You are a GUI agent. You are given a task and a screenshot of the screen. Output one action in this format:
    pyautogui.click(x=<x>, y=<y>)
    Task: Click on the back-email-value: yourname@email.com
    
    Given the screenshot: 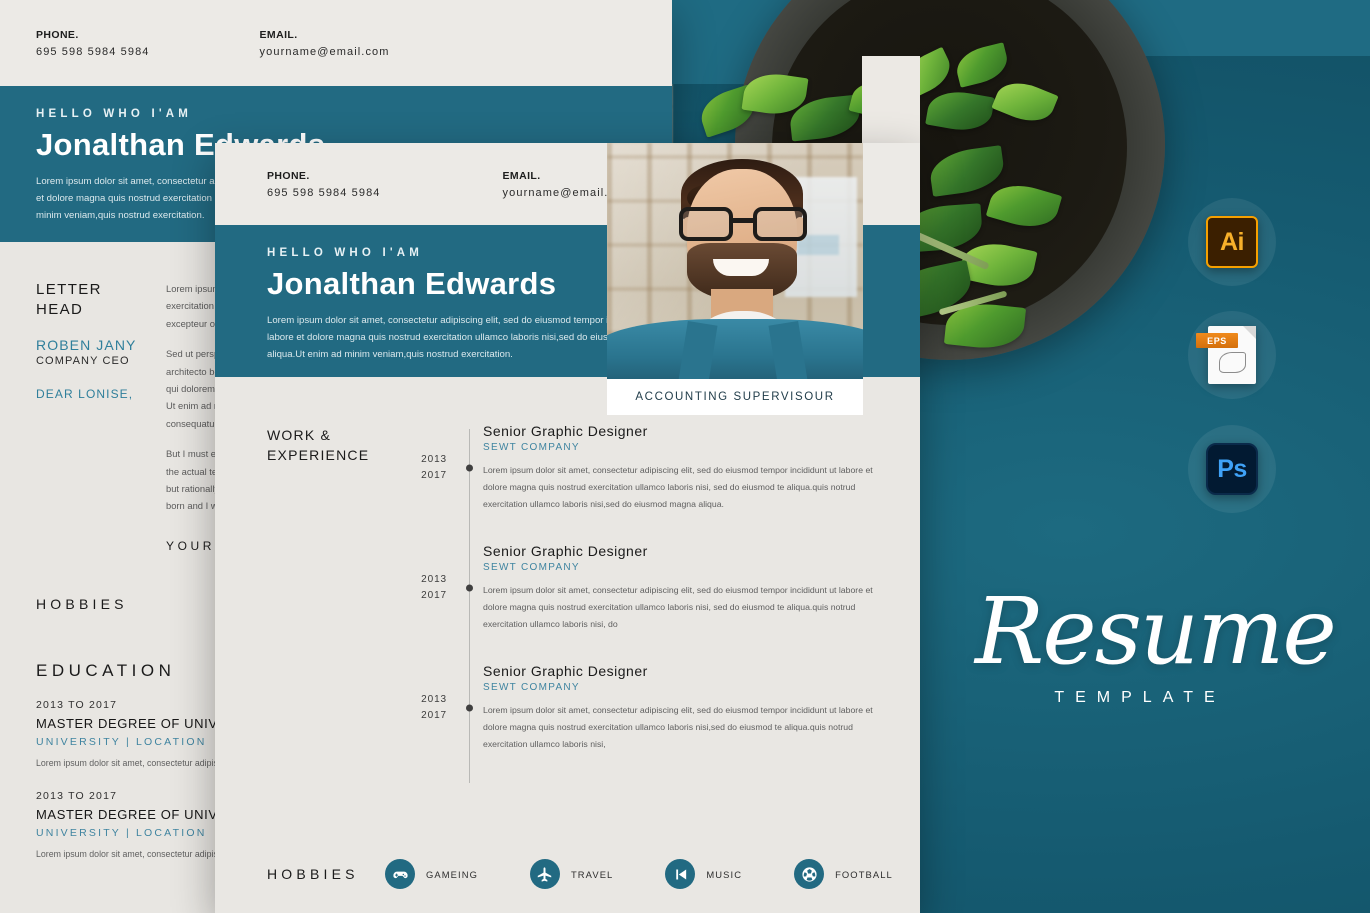 What is the action you would take?
    pyautogui.click(x=324, y=51)
    